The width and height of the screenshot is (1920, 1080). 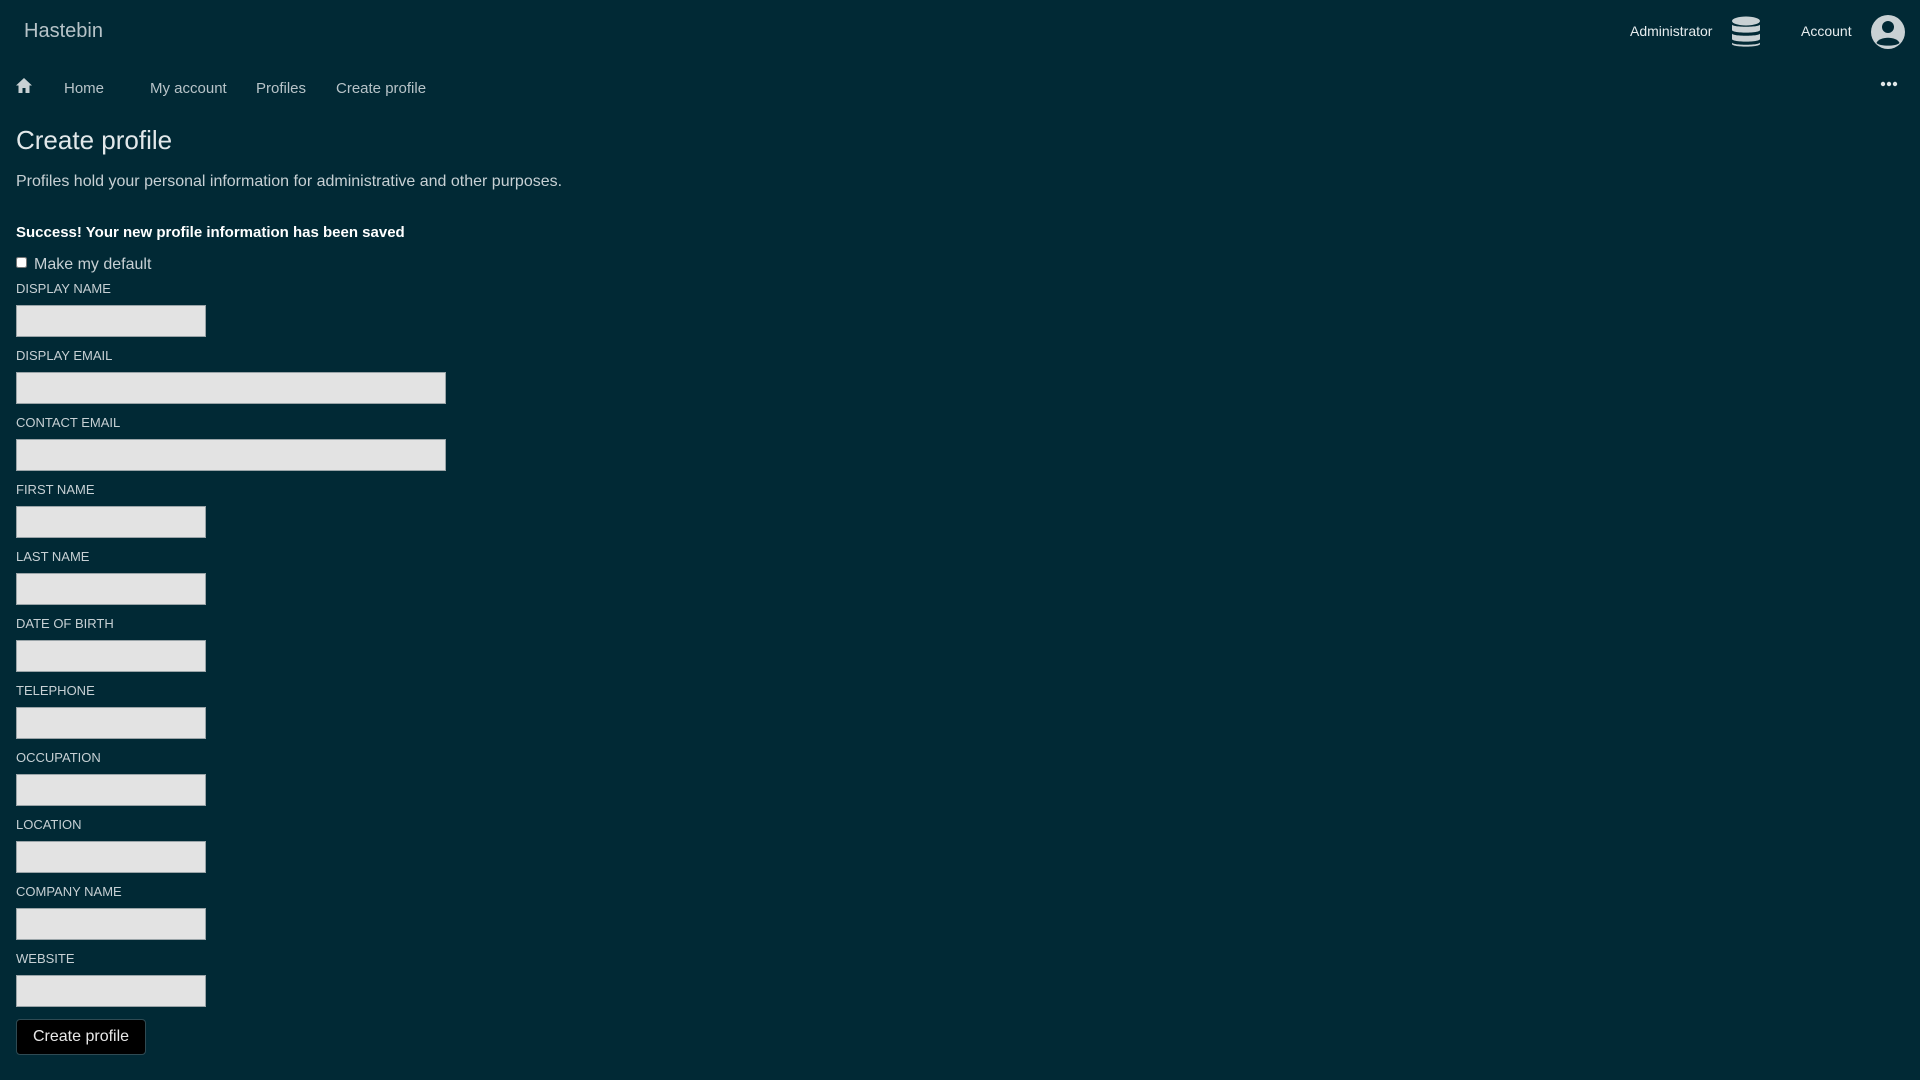 I want to click on breadcrumb-nav: Home My account Profiles Create profile, so click(x=960, y=88).